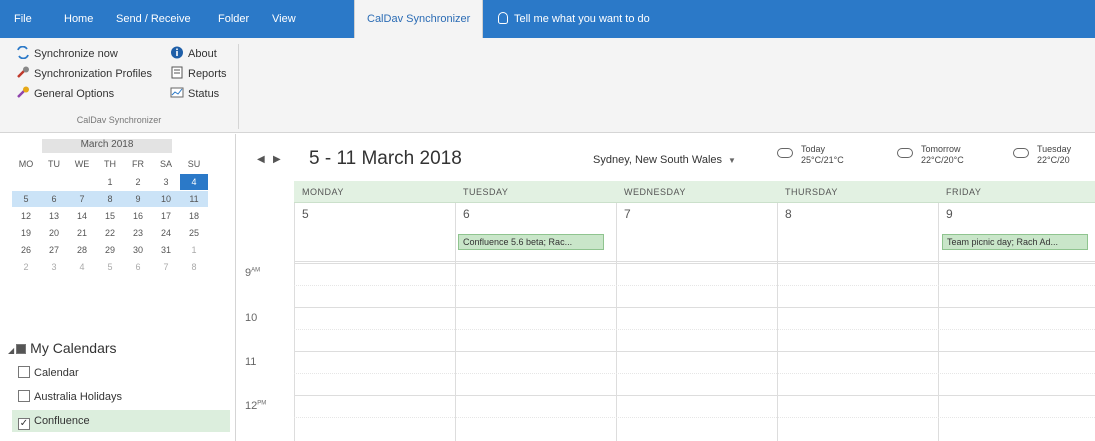 Image resolution: width=1095 pixels, height=441 pixels. I want to click on tab-folder: Folder, so click(233, 19).